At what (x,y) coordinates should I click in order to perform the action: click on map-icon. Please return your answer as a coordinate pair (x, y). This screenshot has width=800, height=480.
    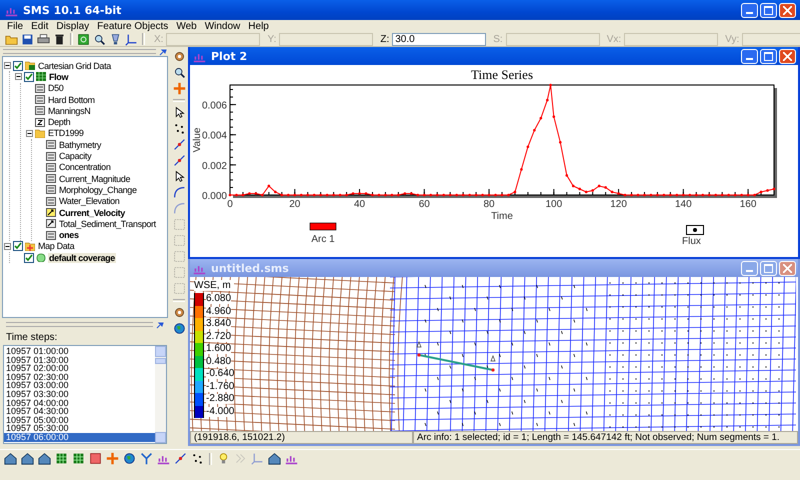
    Looking at the image, I should click on (179, 328).